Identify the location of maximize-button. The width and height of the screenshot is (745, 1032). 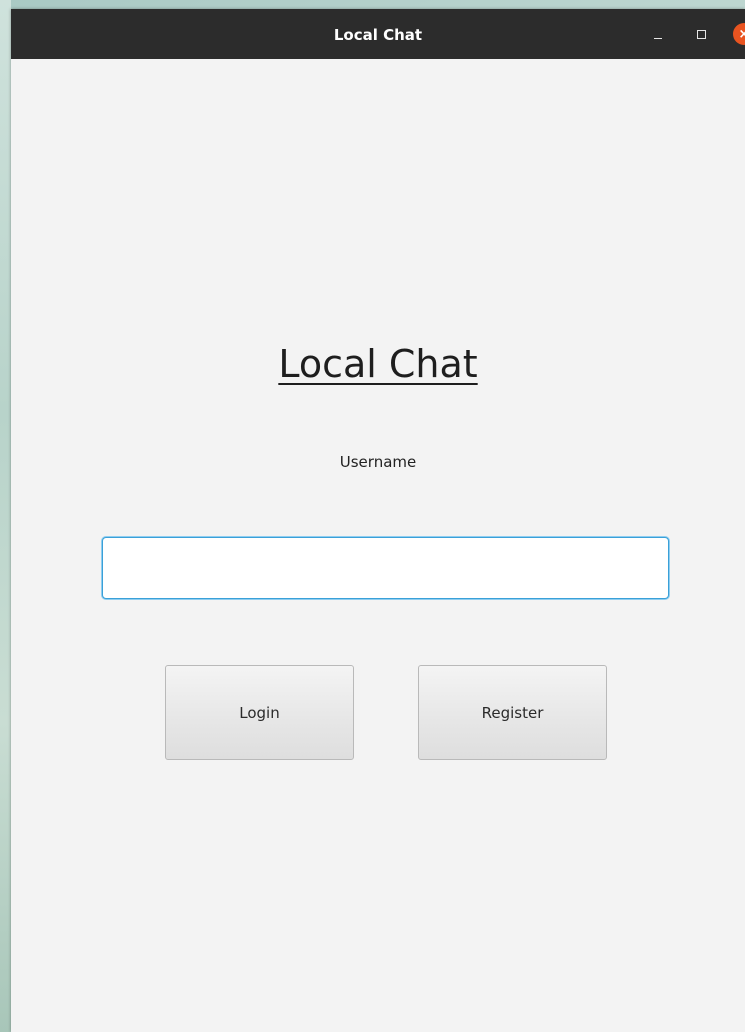
(701, 34).